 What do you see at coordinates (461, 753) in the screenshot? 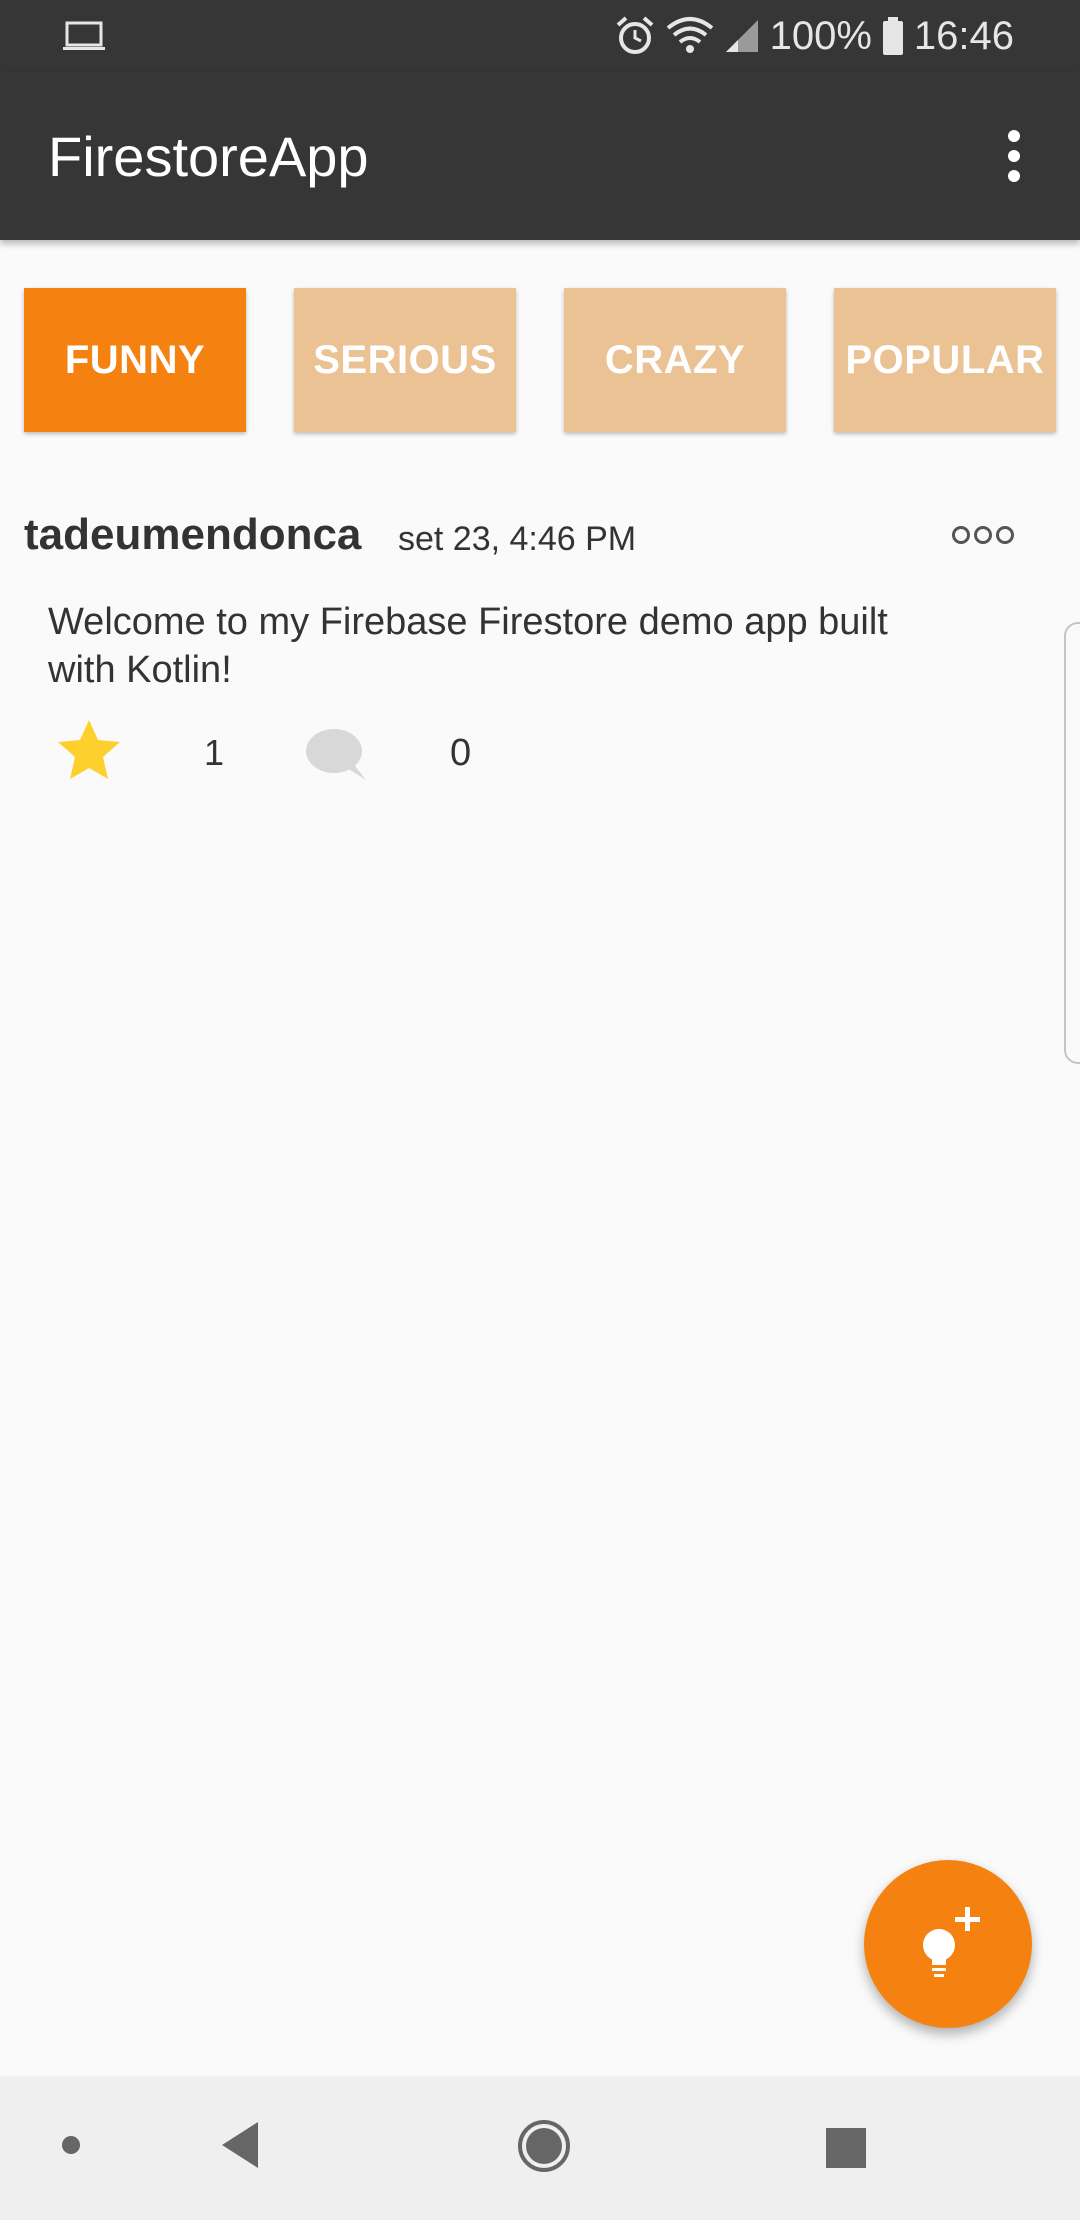
I see `comment-count: 0` at bounding box center [461, 753].